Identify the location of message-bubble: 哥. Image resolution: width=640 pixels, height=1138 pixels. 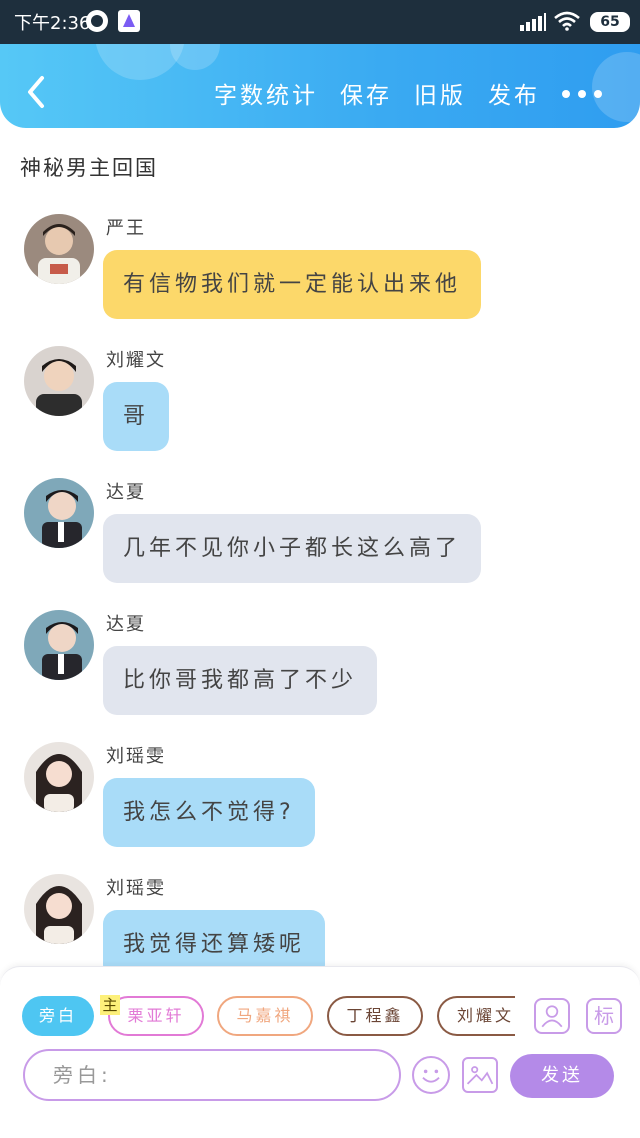
(136, 416).